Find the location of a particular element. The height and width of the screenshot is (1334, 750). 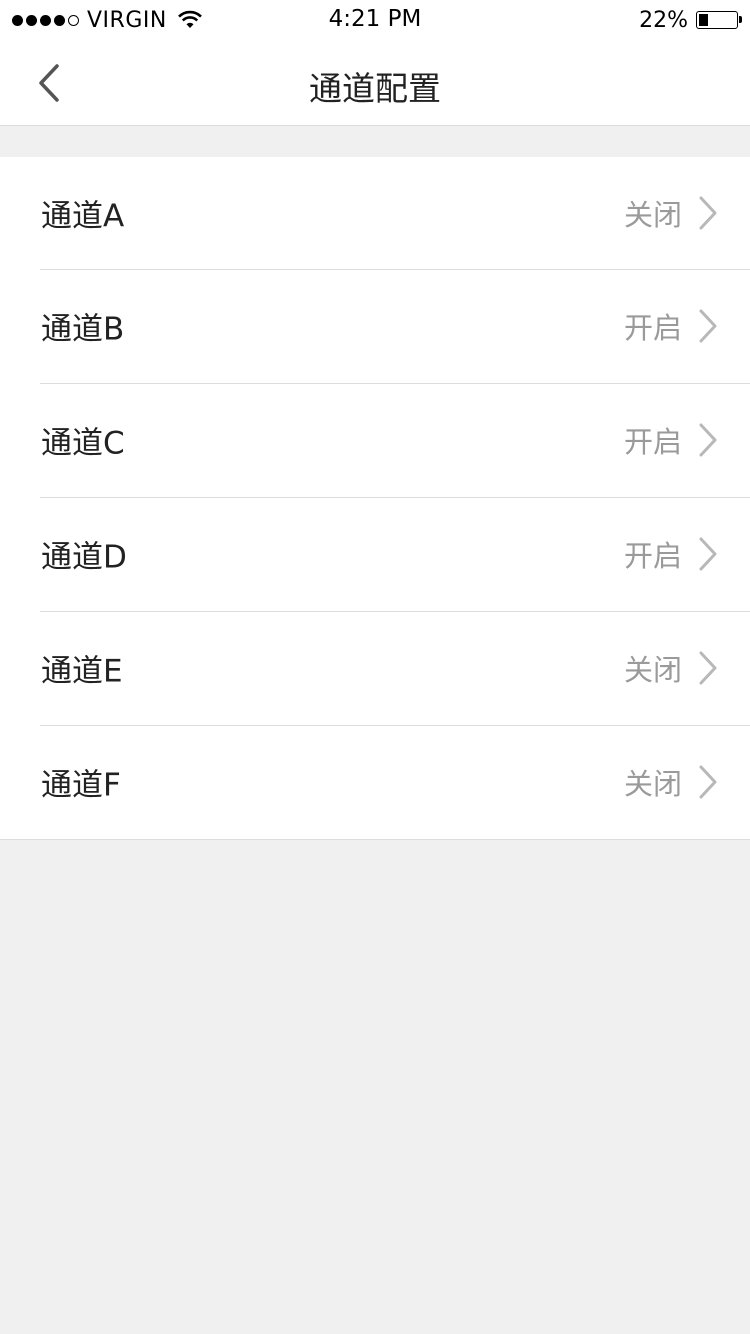

list-item-channel-a: 通道A 关闭 is located at coordinates (375, 213).